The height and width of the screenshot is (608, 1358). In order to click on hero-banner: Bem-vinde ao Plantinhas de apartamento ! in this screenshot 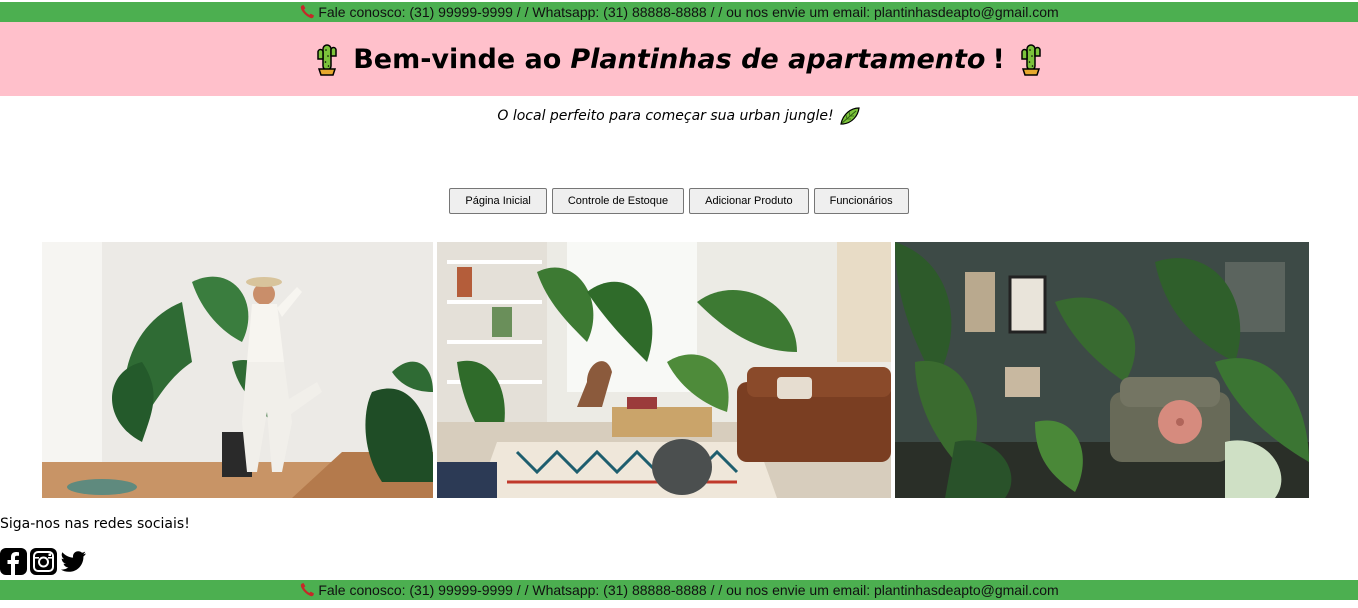, I will do `click(679, 59)`.